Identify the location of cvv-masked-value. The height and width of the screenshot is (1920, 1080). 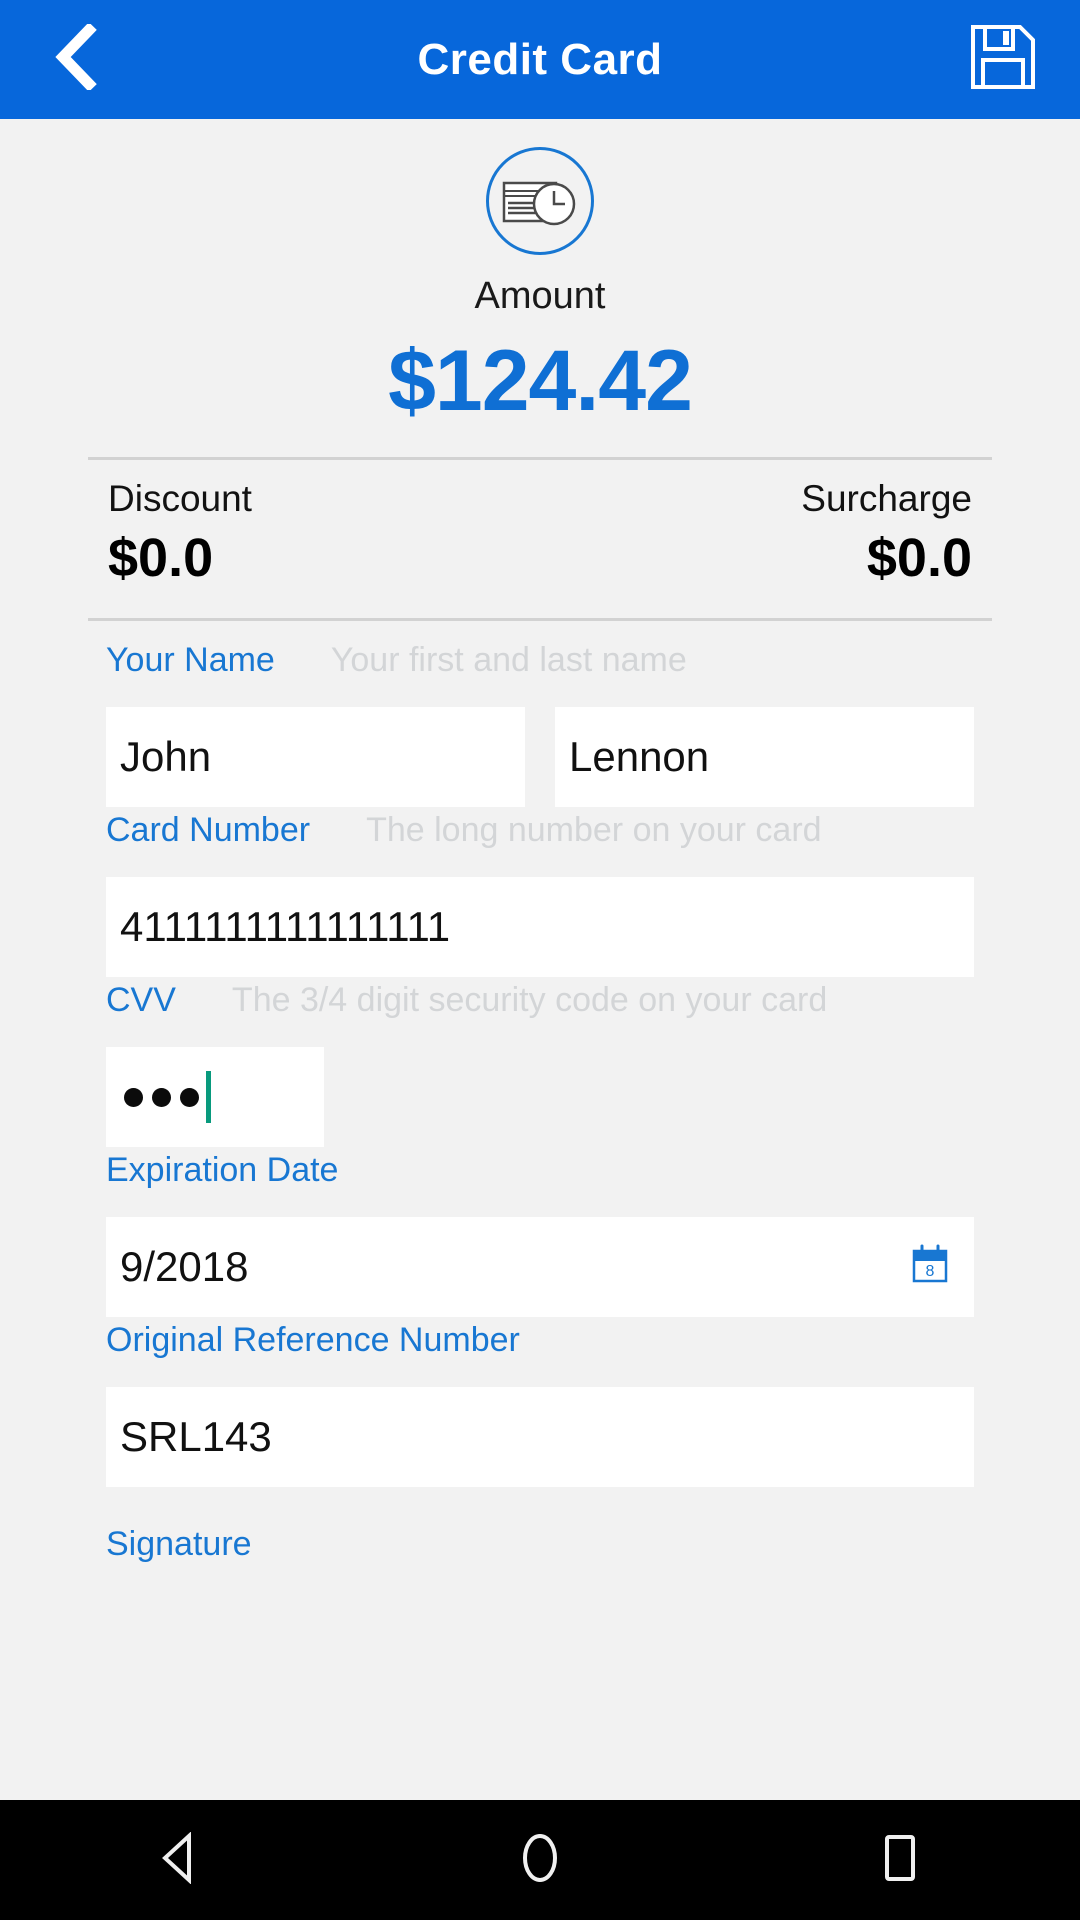
(159, 1097).